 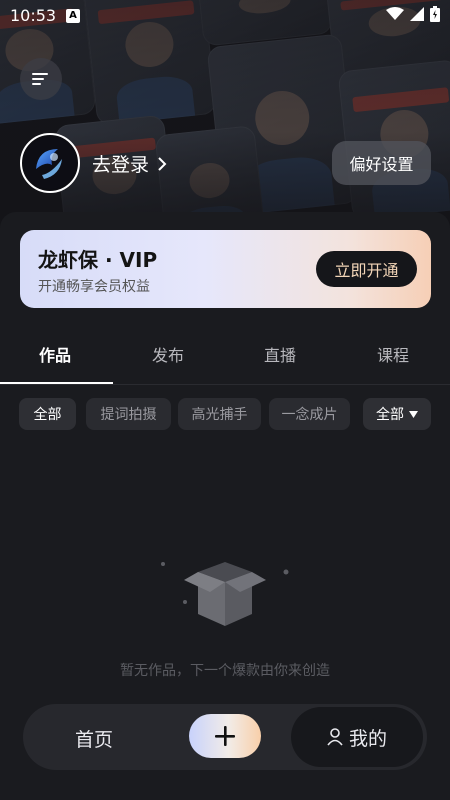 I want to click on hamburger-menu-icon, so click(x=40, y=79).